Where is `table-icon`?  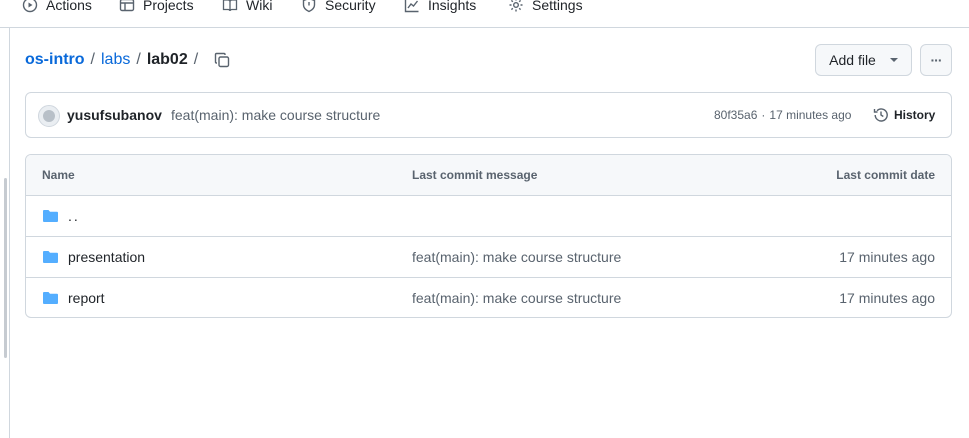
table-icon is located at coordinates (127, 6).